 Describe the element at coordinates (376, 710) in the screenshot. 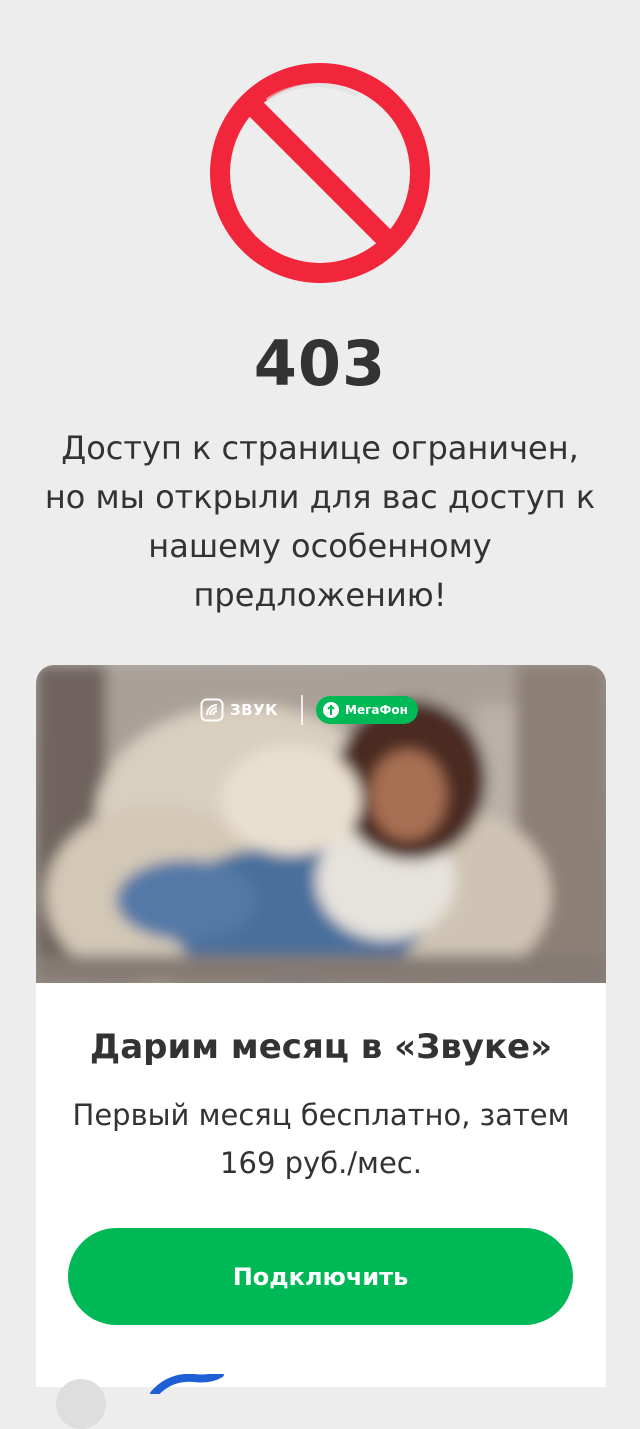

I see `megafon-brand-text: МегаФон` at that location.